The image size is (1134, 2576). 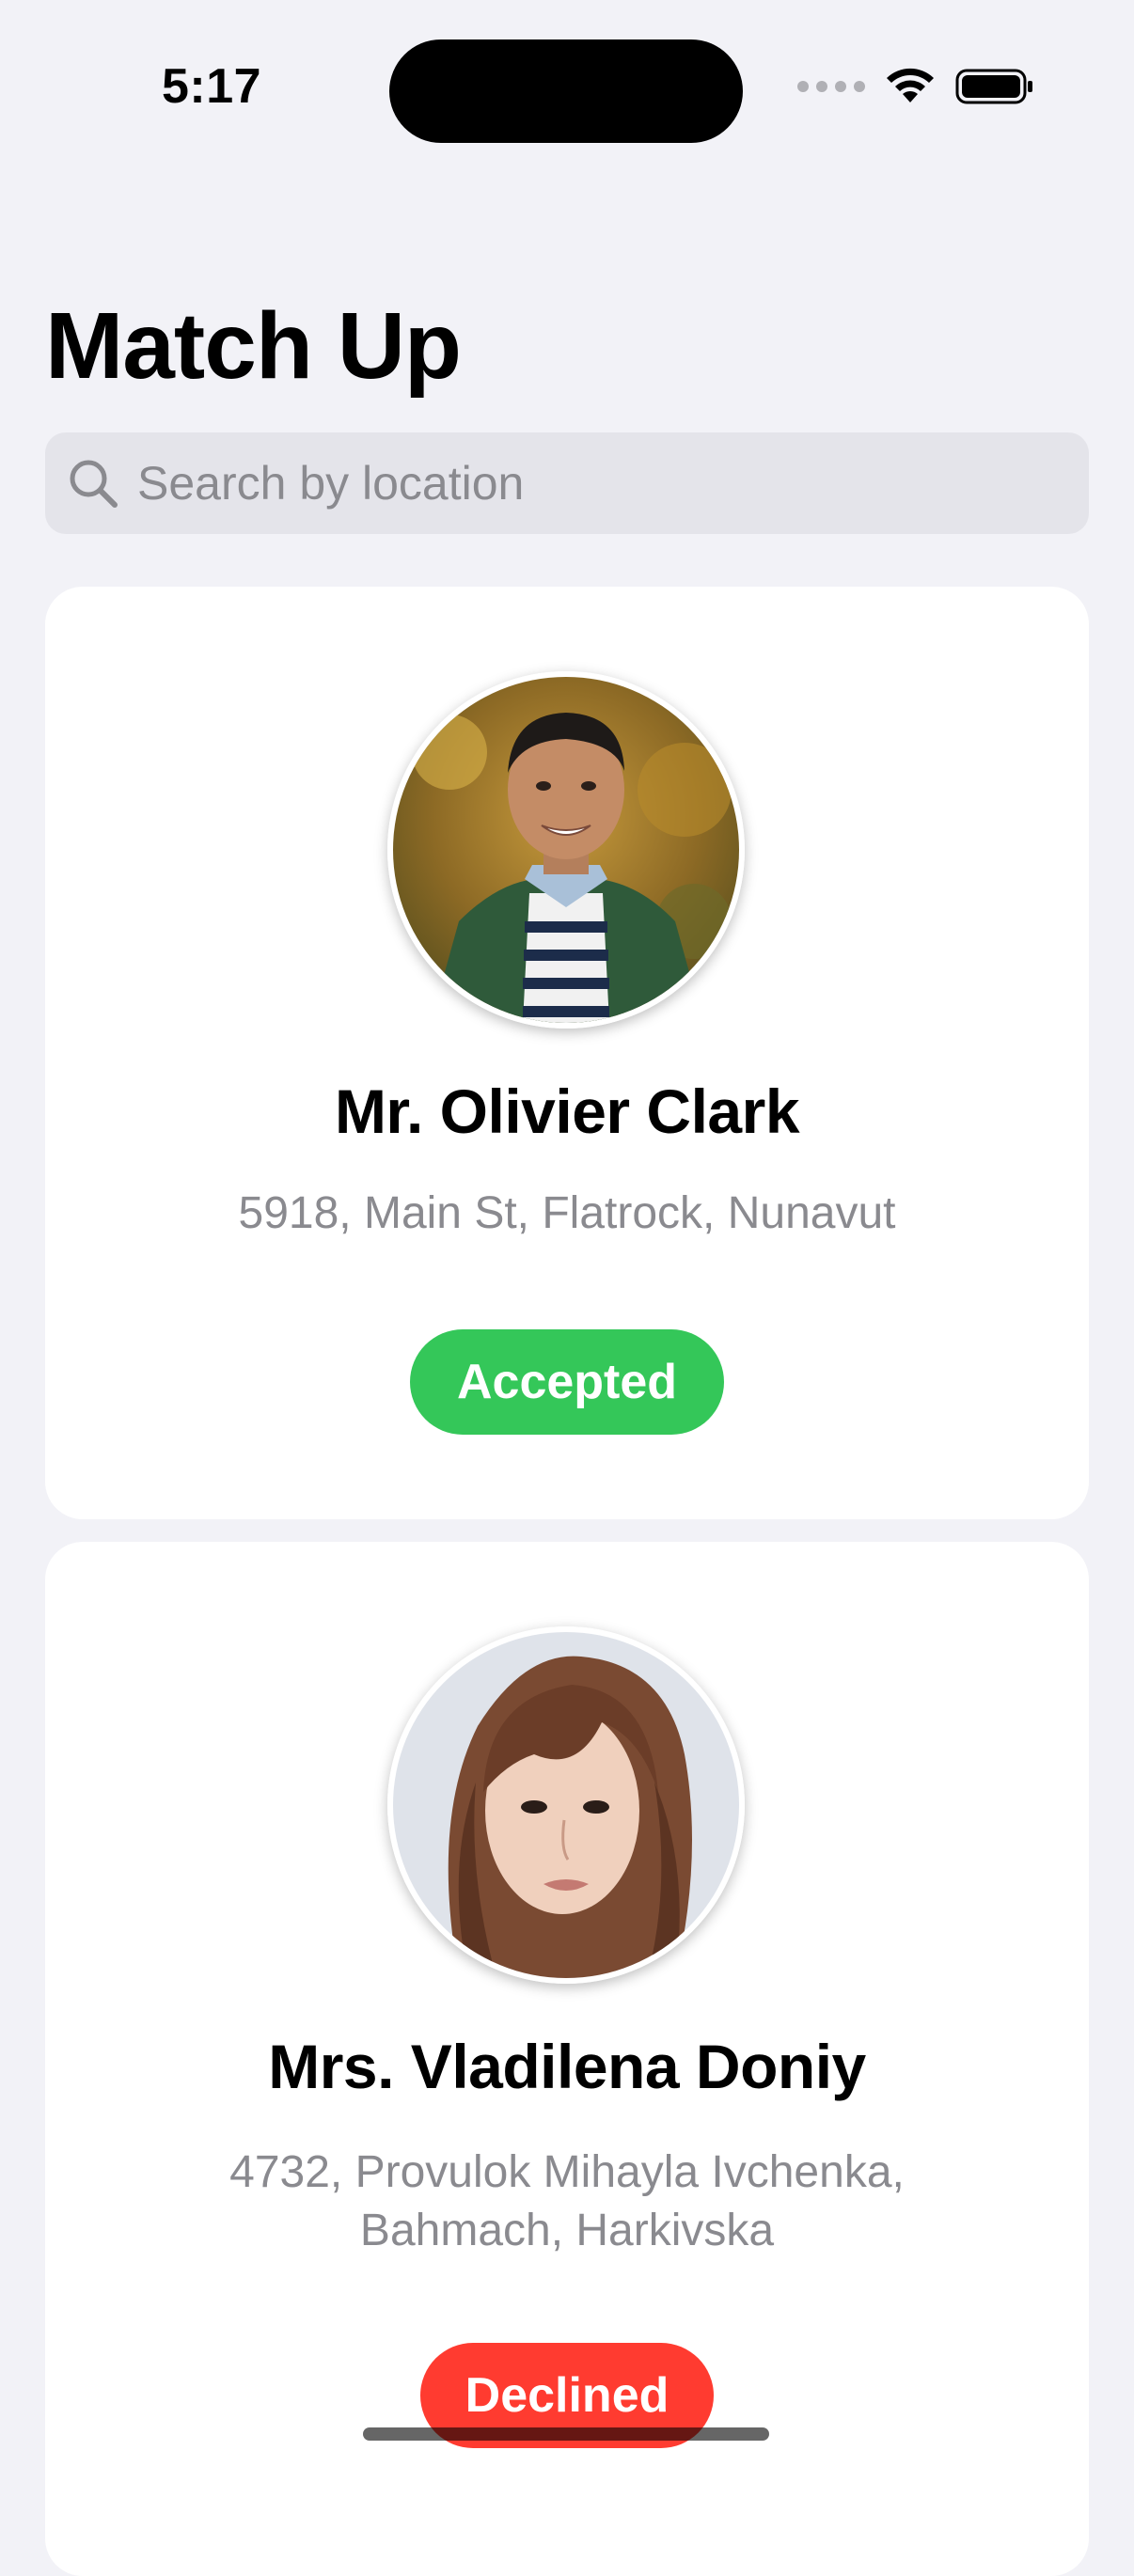 What do you see at coordinates (567, 1382) in the screenshot?
I see `status-badge: Accepted` at bounding box center [567, 1382].